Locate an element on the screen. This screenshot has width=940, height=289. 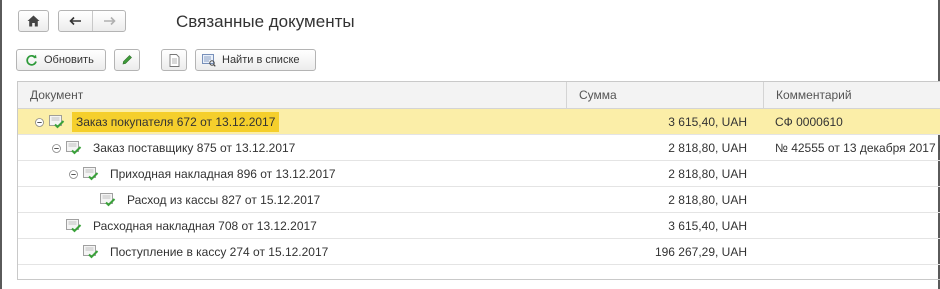
document-link: Расход из кассы 827 от 15.12.2017 is located at coordinates (223, 199).